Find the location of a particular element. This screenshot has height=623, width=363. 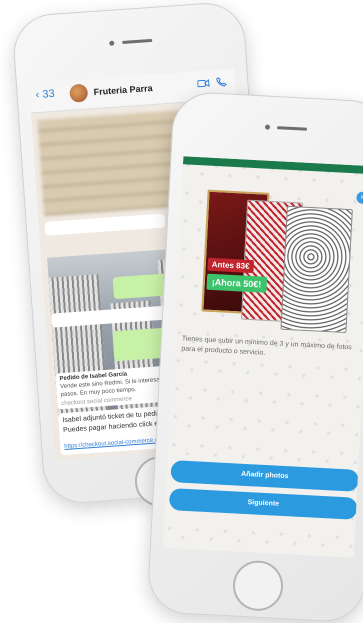

back-button: ‹ 33 is located at coordinates (45, 94).